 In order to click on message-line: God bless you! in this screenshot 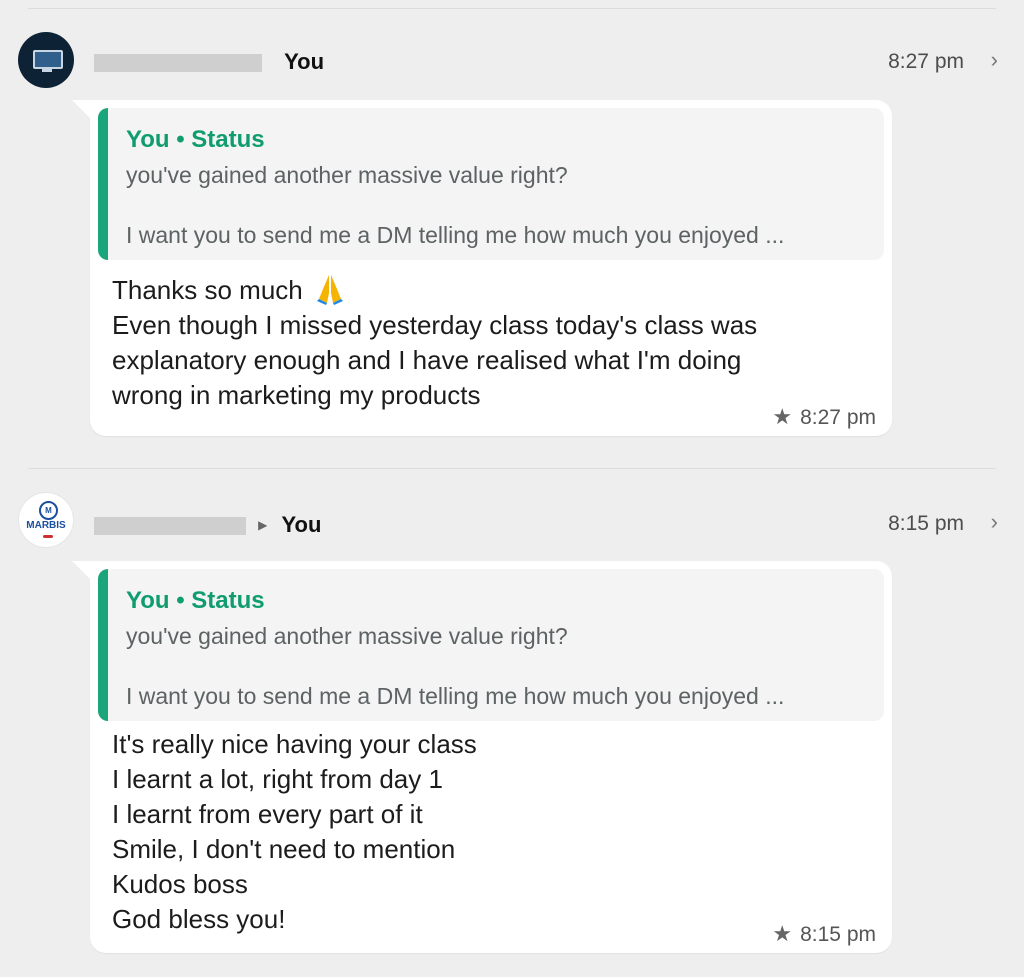, I will do `click(199, 919)`.